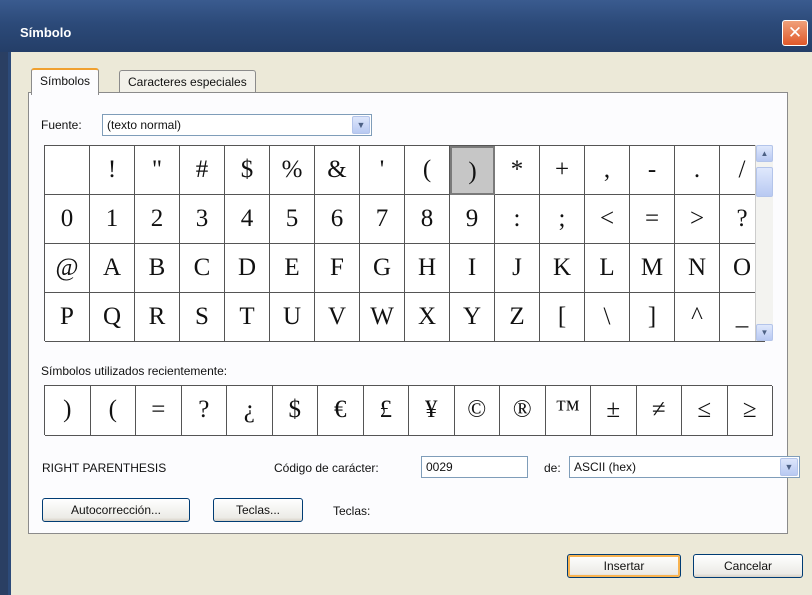 This screenshot has width=812, height=595. Describe the element at coordinates (562, 268) in the screenshot. I see `symbol-cell: K` at that location.